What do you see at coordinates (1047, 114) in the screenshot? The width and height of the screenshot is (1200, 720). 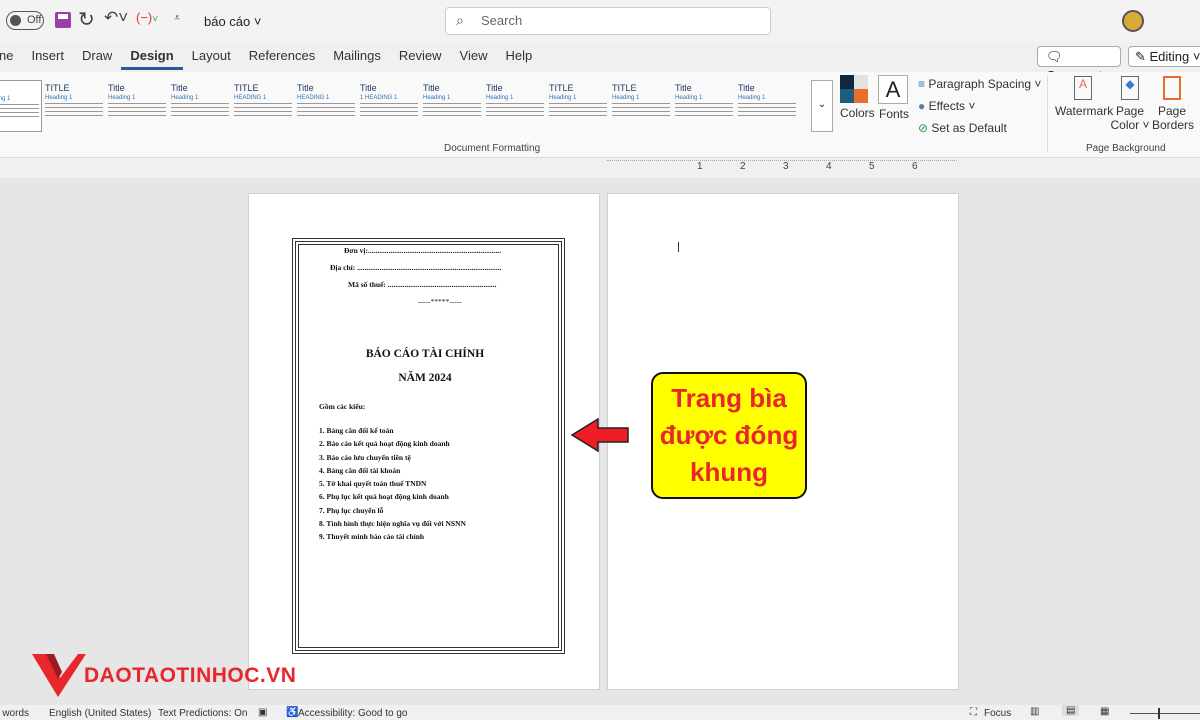 I see `divider` at bounding box center [1047, 114].